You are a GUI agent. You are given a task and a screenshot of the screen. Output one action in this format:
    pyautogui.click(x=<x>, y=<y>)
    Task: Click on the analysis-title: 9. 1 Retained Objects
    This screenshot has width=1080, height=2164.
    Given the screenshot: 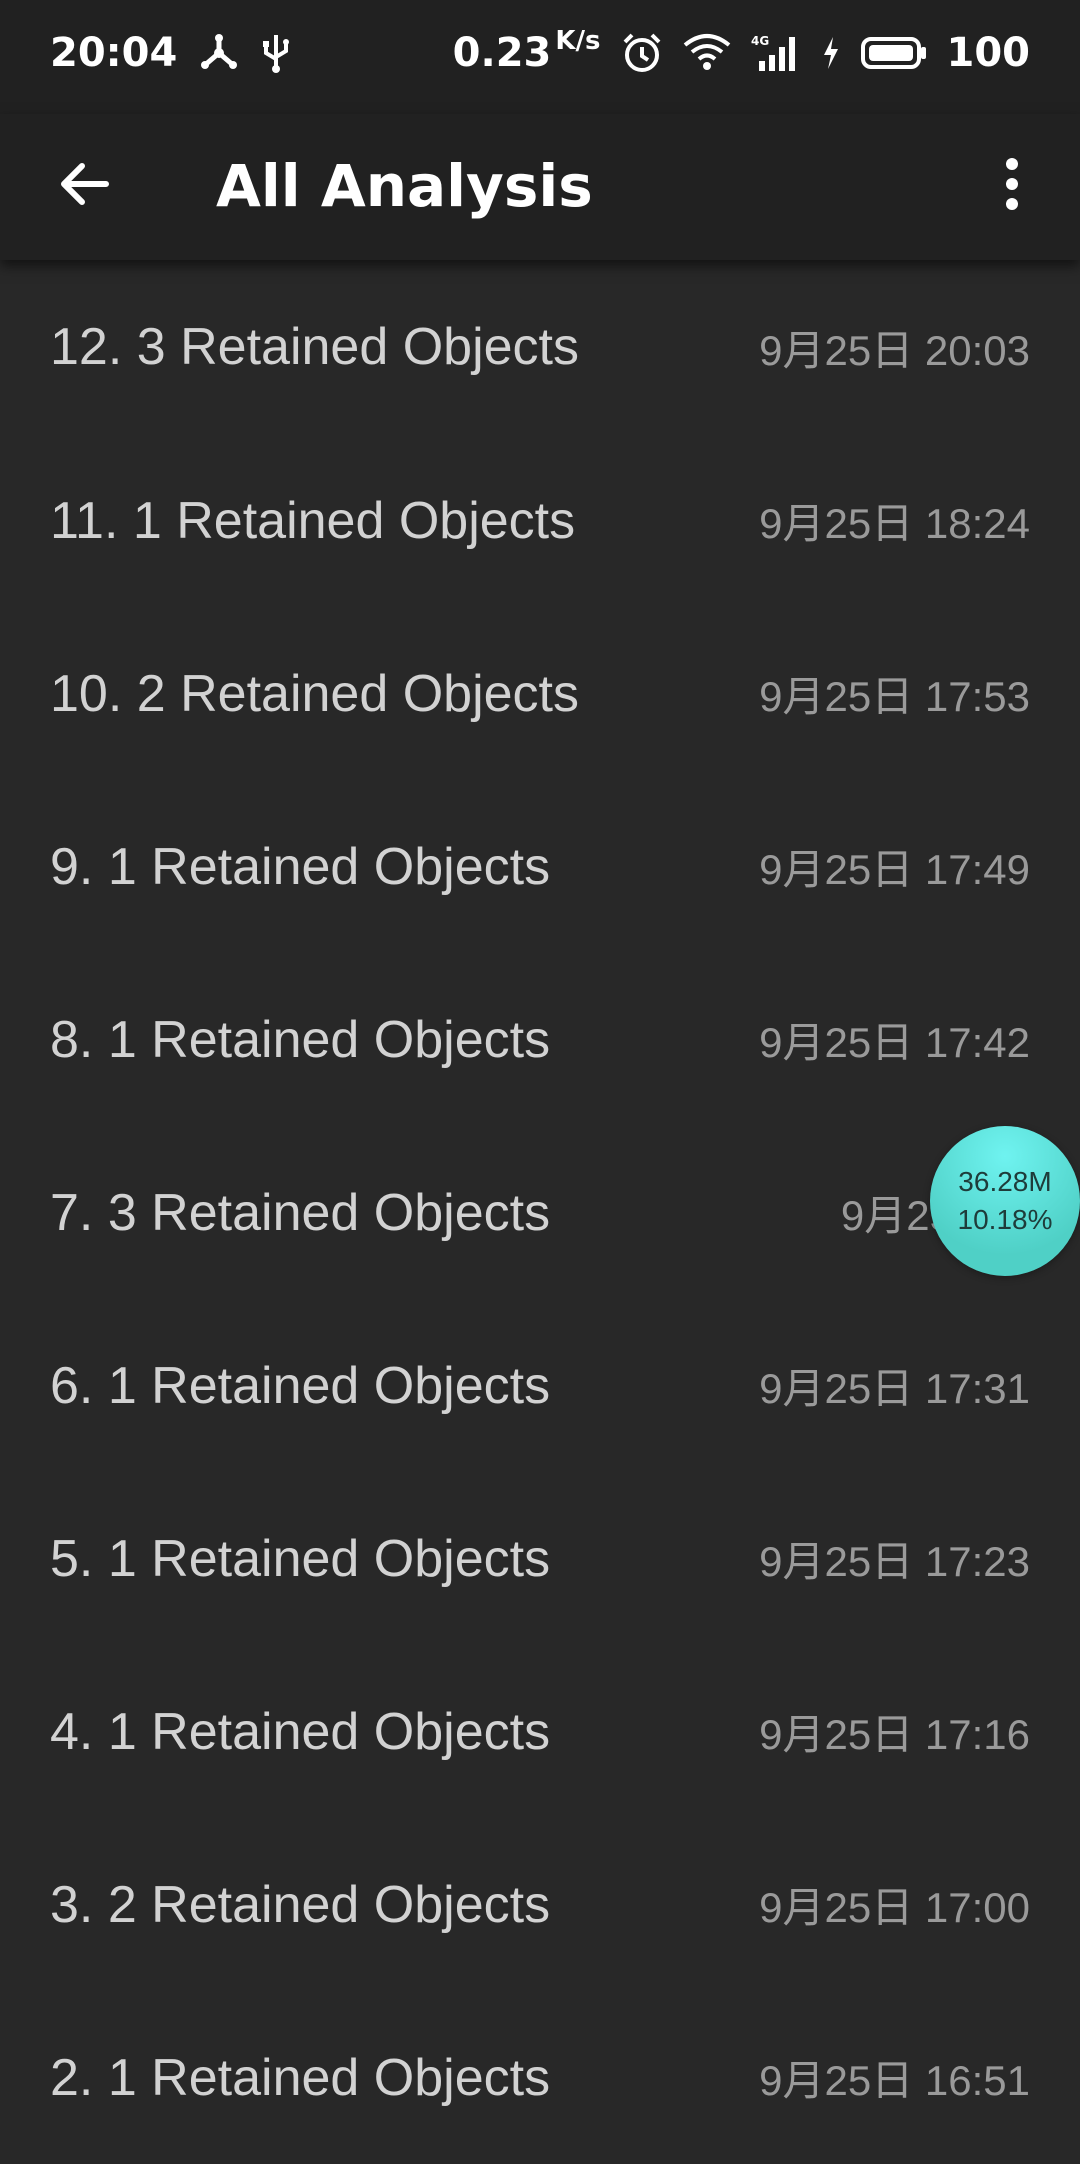 What is the action you would take?
    pyautogui.click(x=300, y=866)
    